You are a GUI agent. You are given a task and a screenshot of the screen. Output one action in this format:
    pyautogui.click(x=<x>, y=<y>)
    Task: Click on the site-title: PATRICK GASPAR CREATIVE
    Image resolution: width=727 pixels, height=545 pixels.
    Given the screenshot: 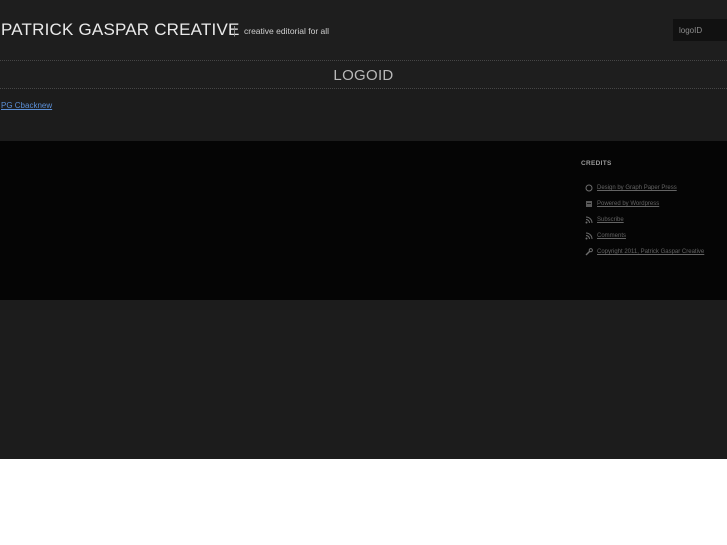 What is the action you would take?
    pyautogui.click(x=120, y=30)
    